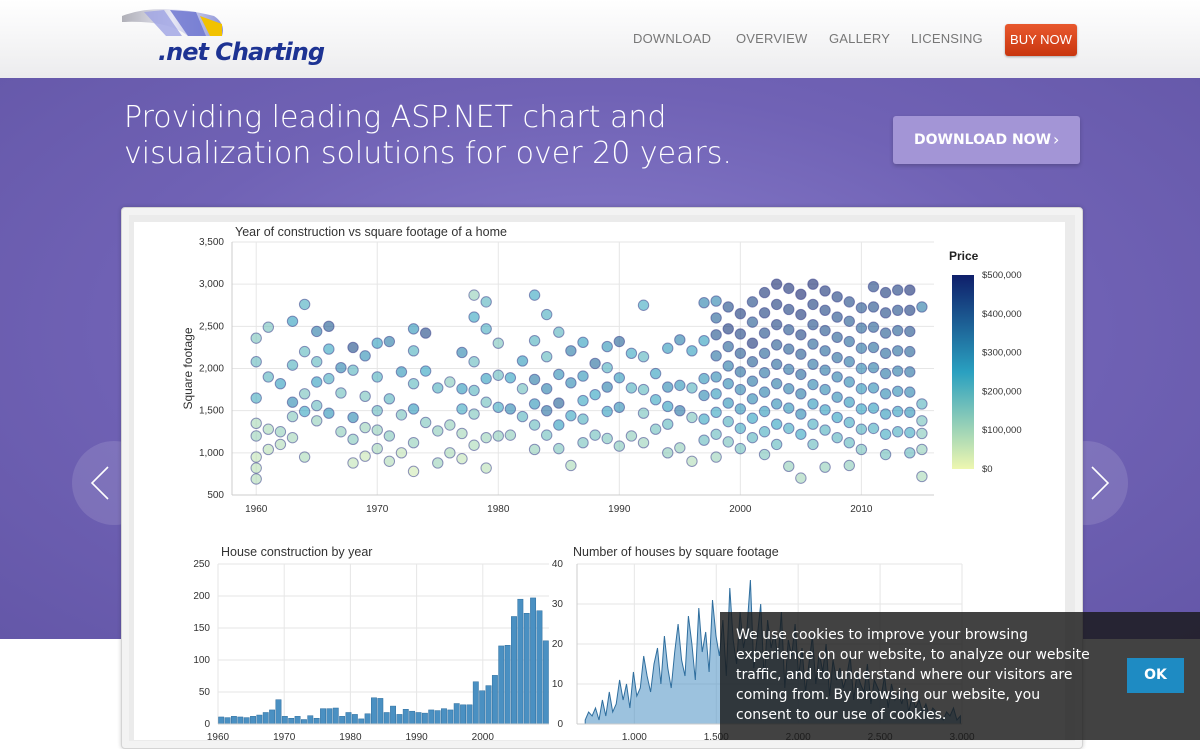 Image resolution: width=1200 pixels, height=749 pixels. Describe the element at coordinates (672, 38) in the screenshot. I see `nav-download: DOWNLOAD` at that location.